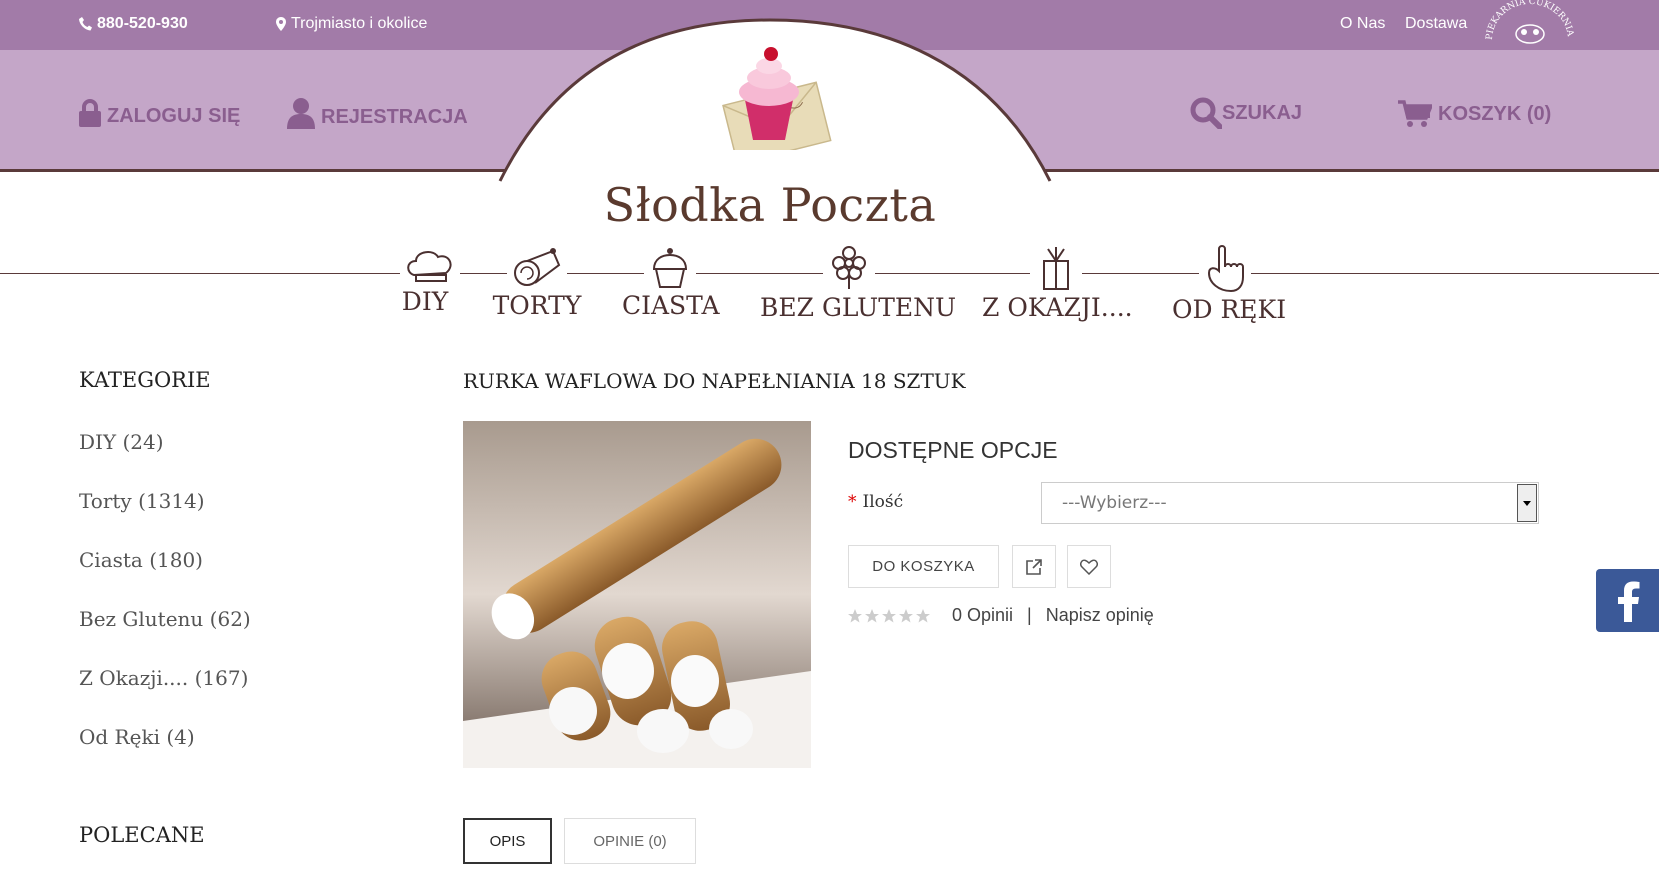 The image size is (1659, 888). I want to click on compare-button, so click(1034, 566).